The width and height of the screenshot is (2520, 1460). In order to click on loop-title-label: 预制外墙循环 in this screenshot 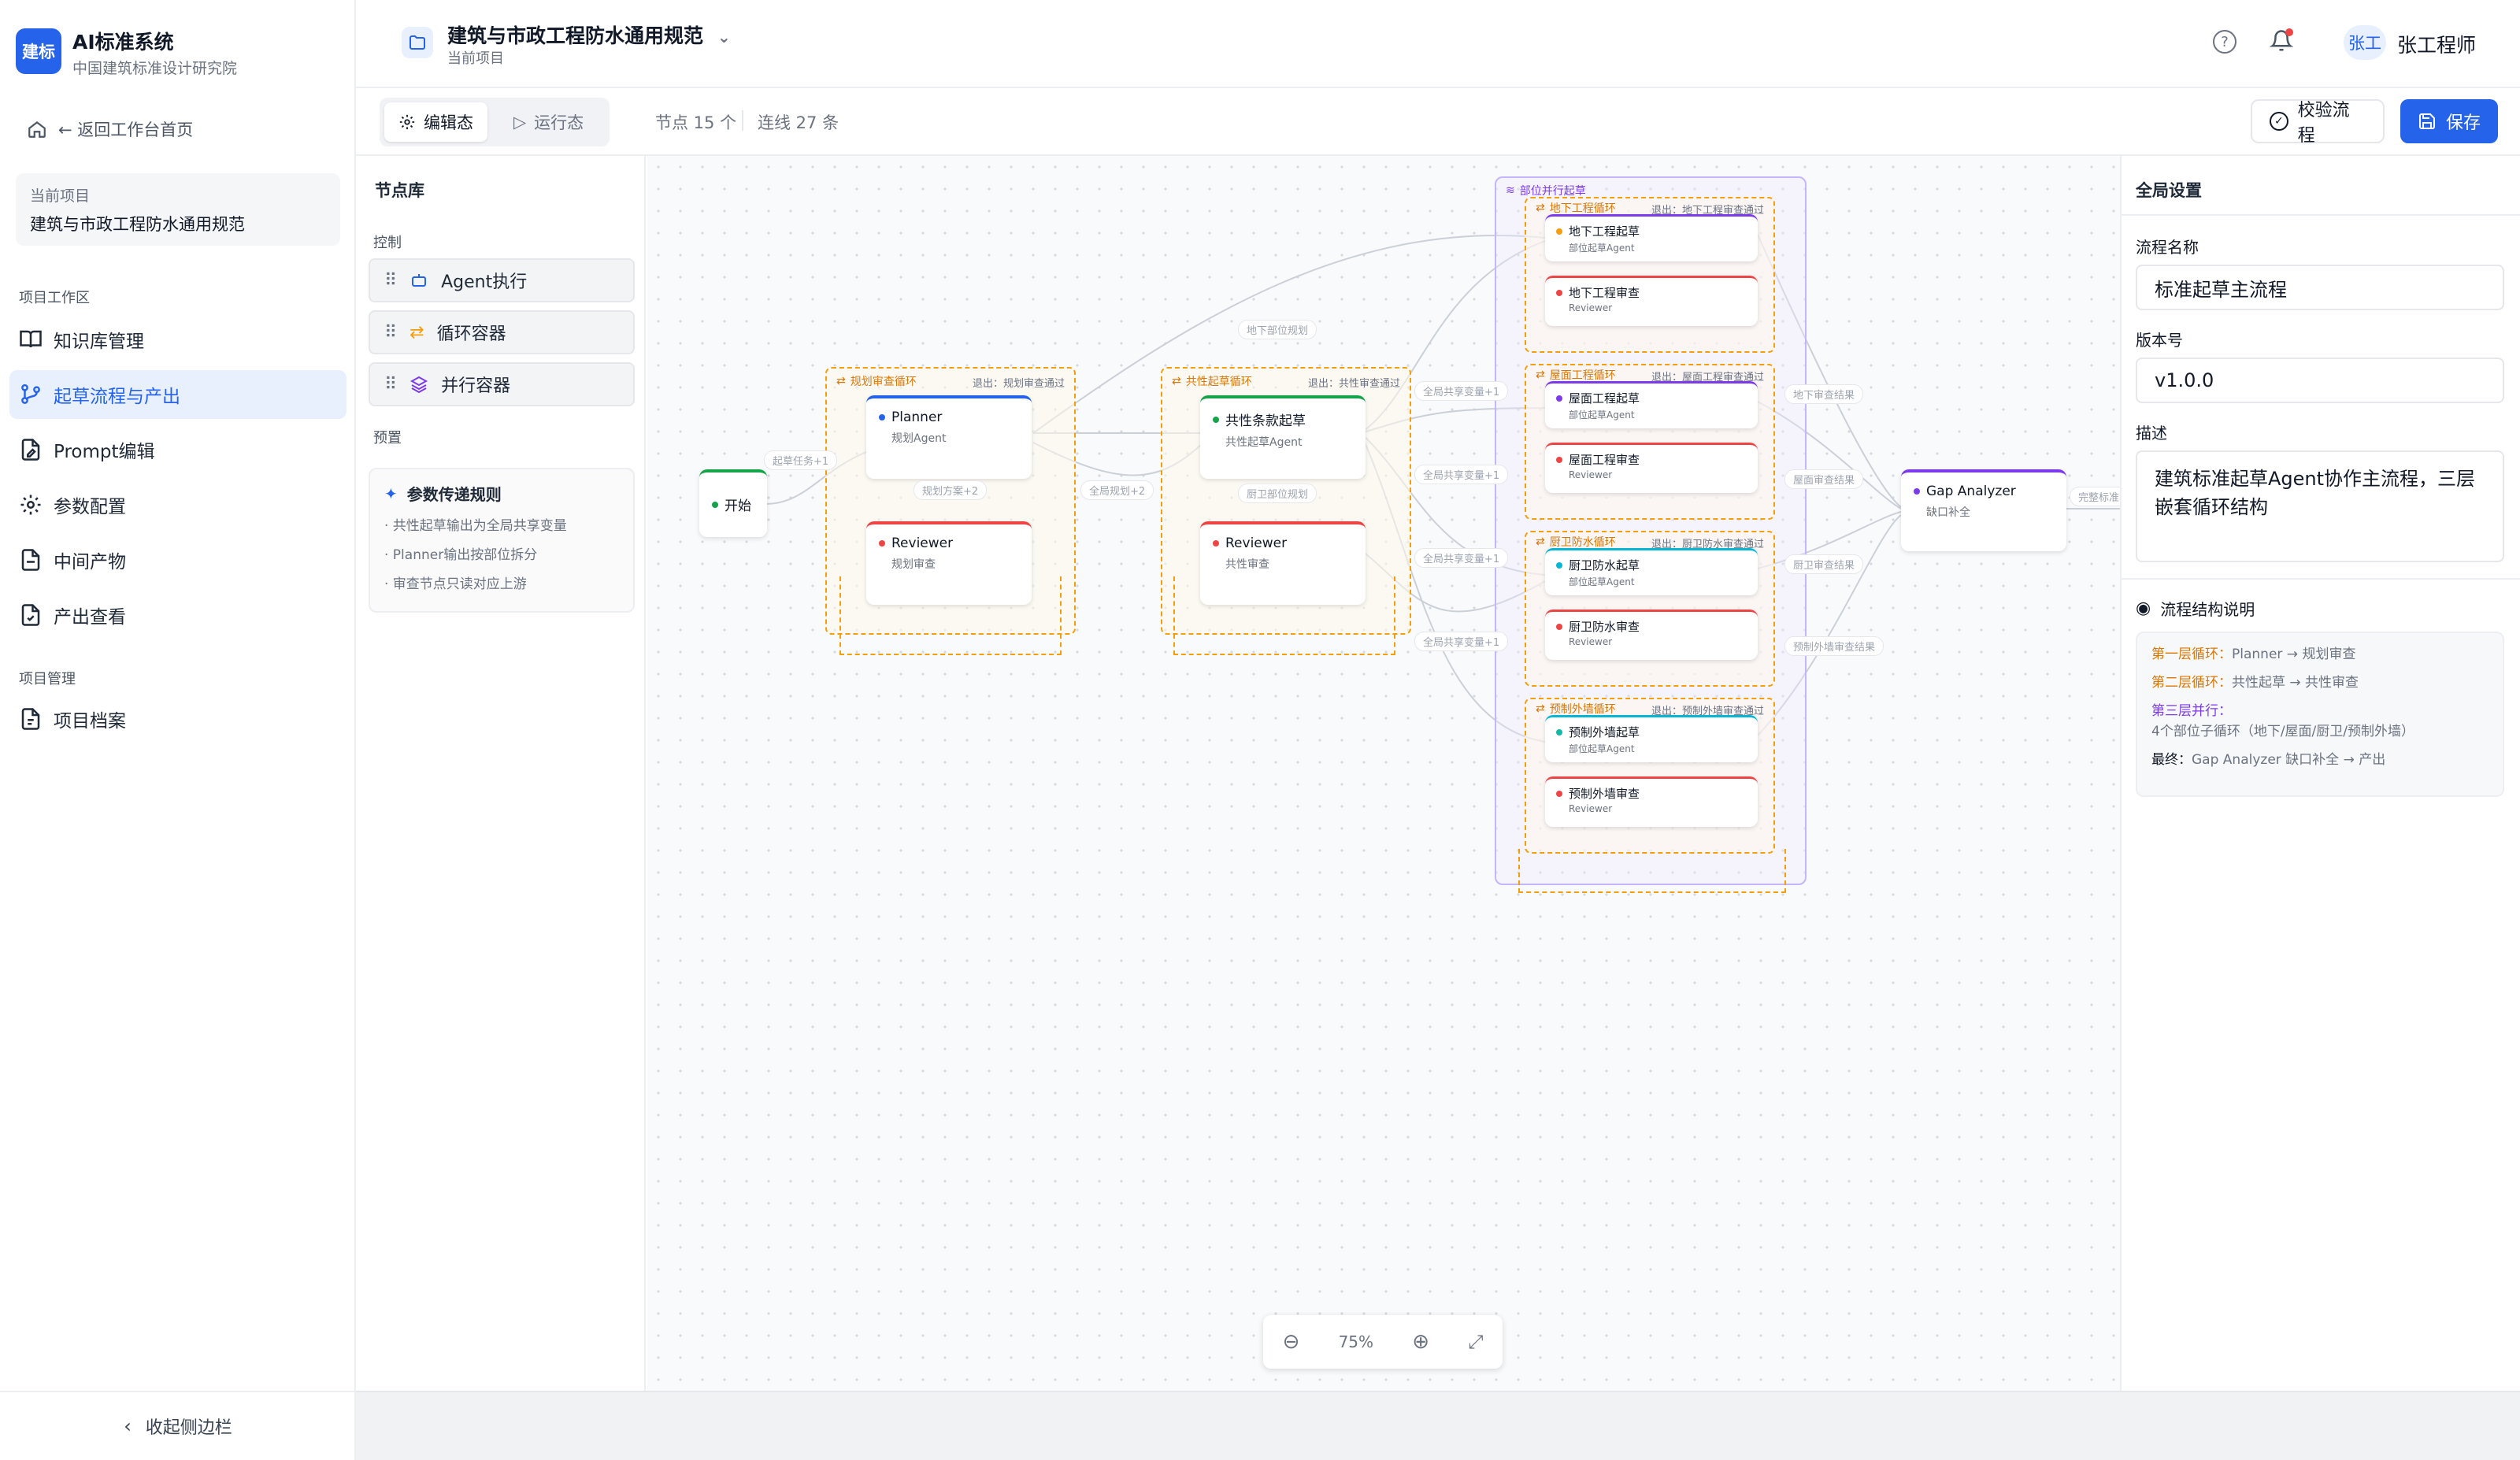, I will do `click(1582, 709)`.